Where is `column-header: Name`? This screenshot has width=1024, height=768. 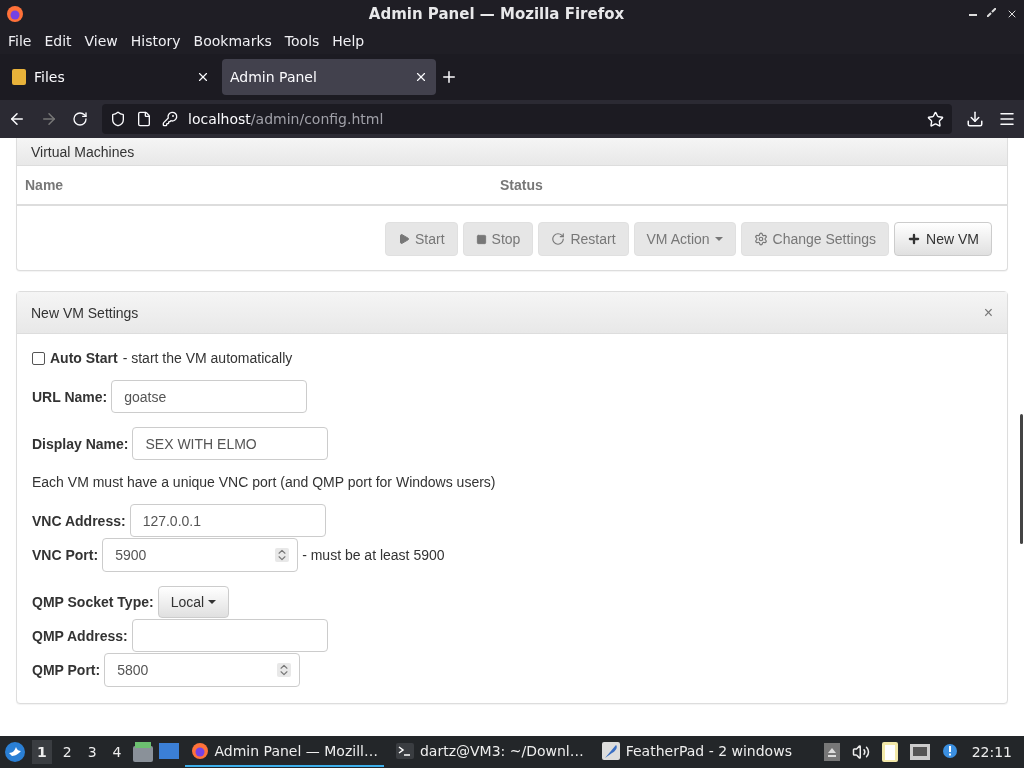
column-header: Name is located at coordinates (45, 185).